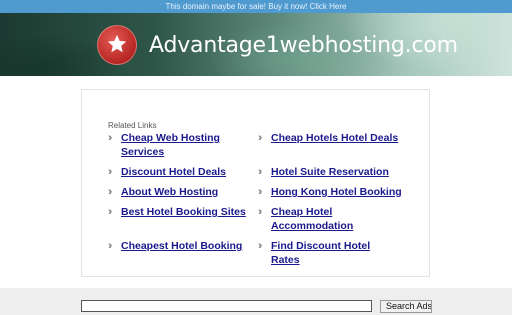 Image resolution: width=512 pixels, height=315 pixels. I want to click on related-link-right-4: ›› Find Discount Hotel Rates, so click(314, 253).